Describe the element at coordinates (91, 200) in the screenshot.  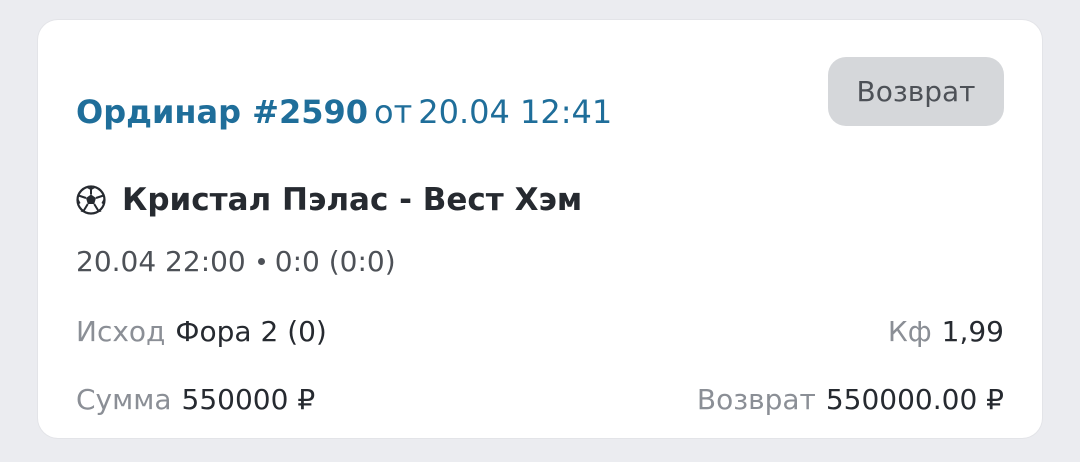
I see `soccer-ball-icon` at that location.